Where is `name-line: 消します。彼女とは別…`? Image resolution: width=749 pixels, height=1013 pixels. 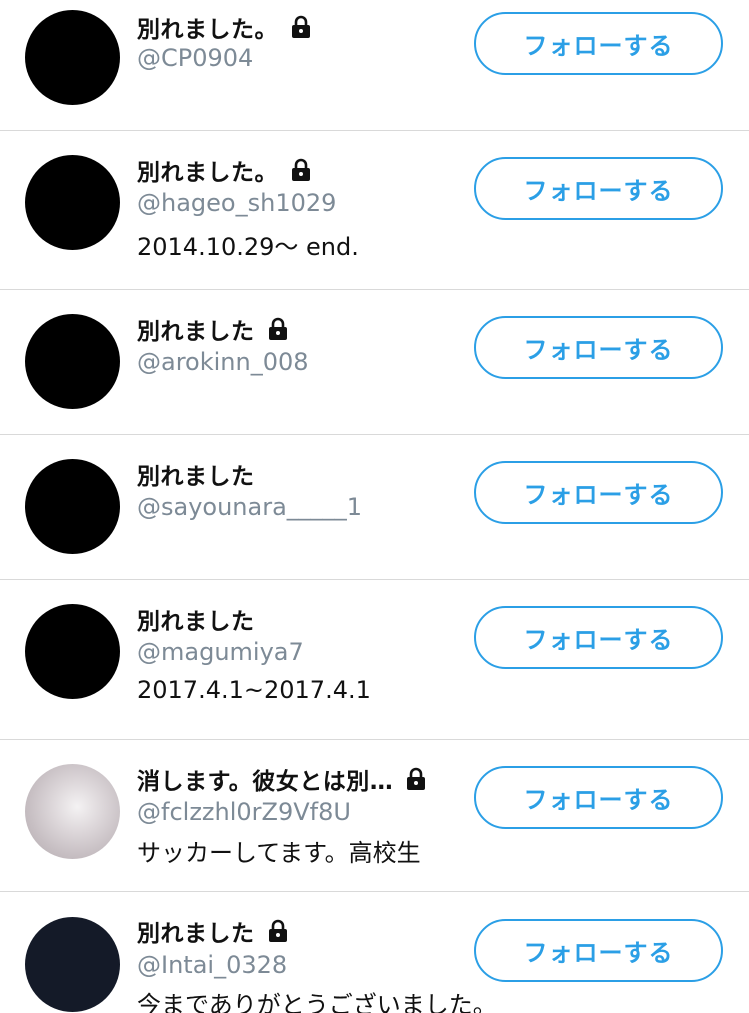
name-line: 消します。彼女とは別… is located at coordinates (282, 779).